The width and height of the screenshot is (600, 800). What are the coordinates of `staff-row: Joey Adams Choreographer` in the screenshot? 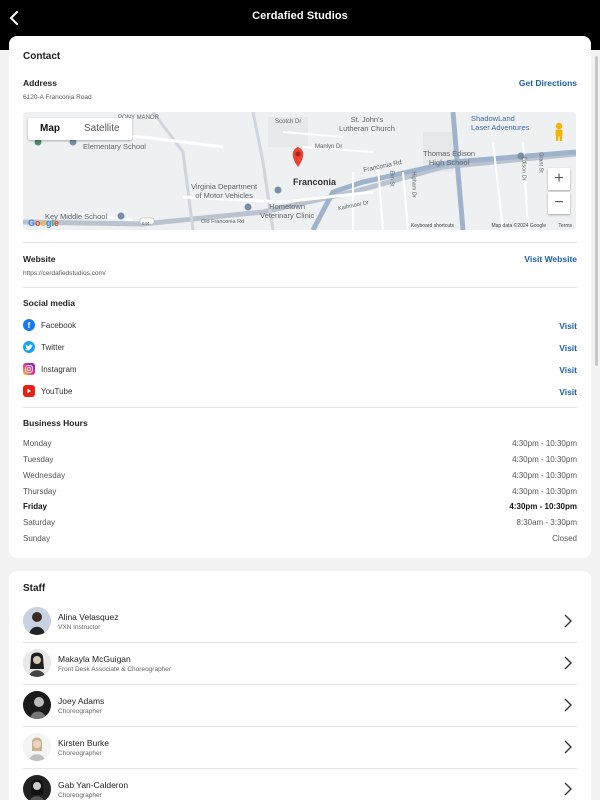 It's located at (300, 712).